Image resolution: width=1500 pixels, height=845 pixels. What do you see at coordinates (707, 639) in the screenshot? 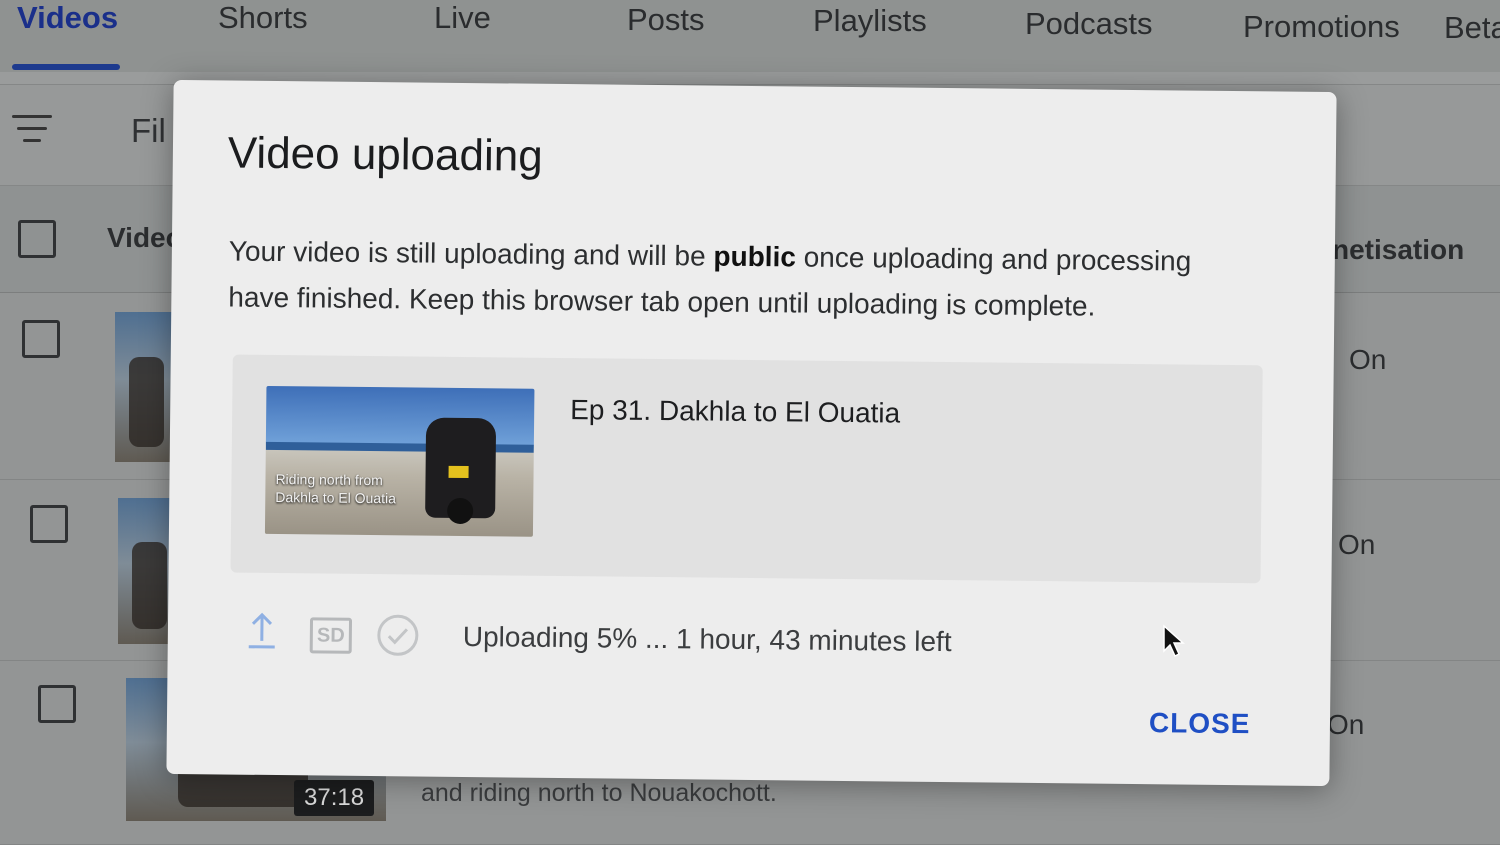
I see `upload-progress-text: Uploading 5% ... 1 hour, 43 minutes left` at bounding box center [707, 639].